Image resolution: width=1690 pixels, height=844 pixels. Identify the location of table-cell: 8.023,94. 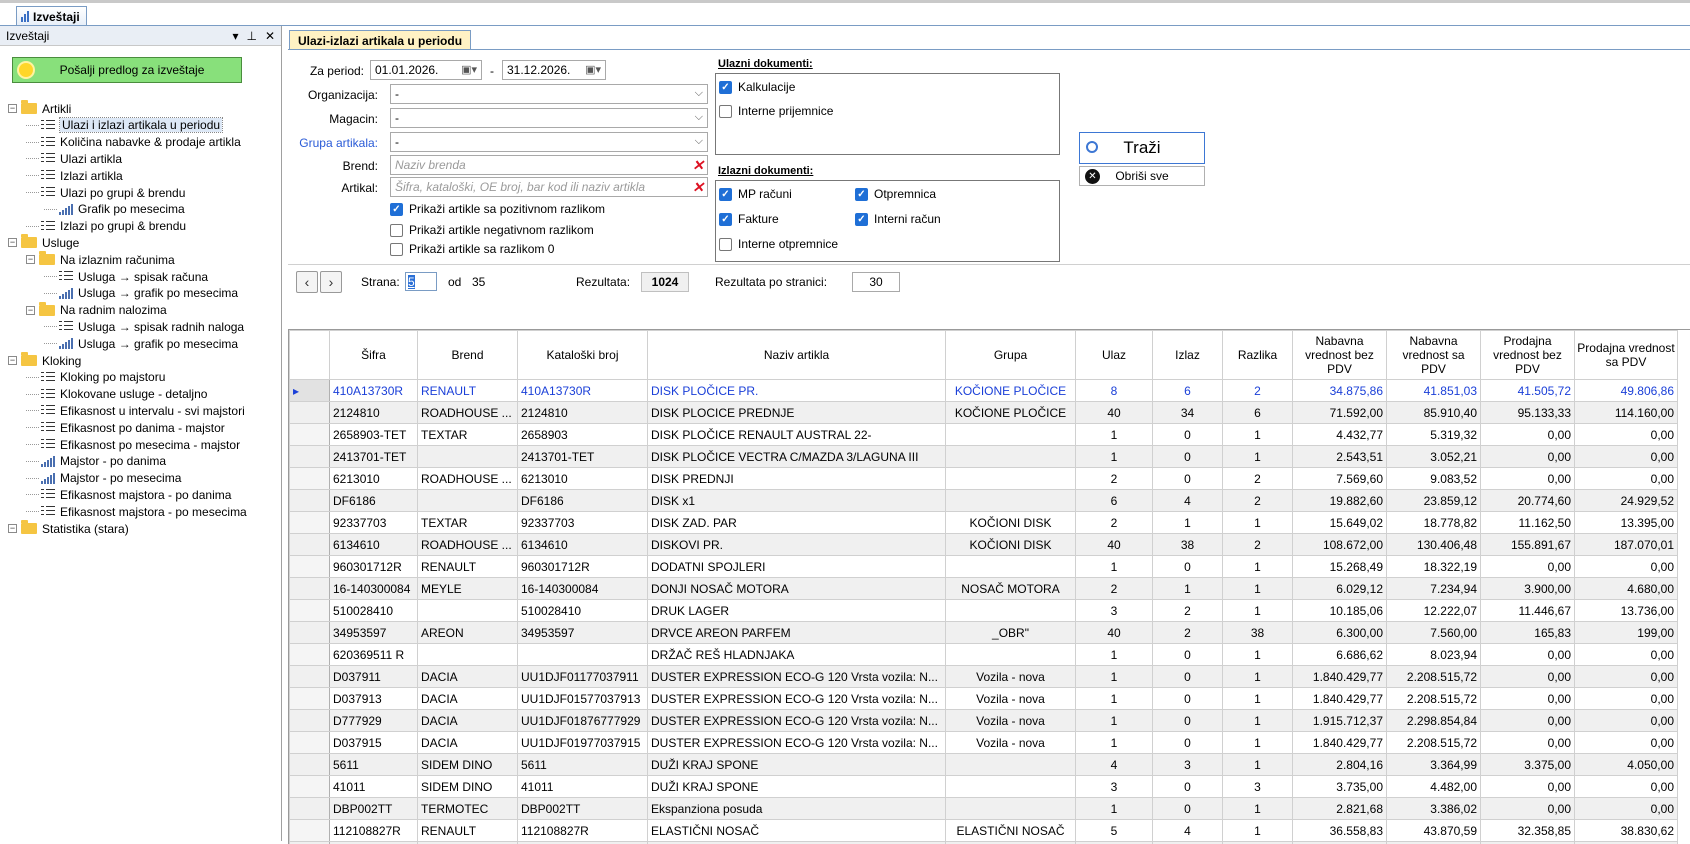
(1434, 655).